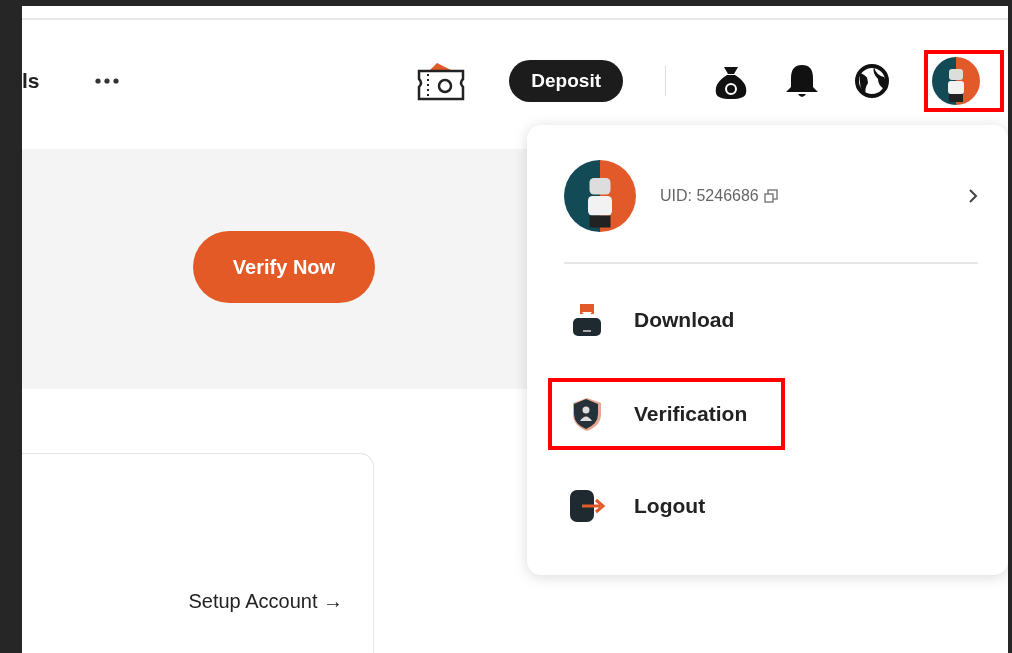  I want to click on setup-account-link: Setup Account →, so click(265, 601).